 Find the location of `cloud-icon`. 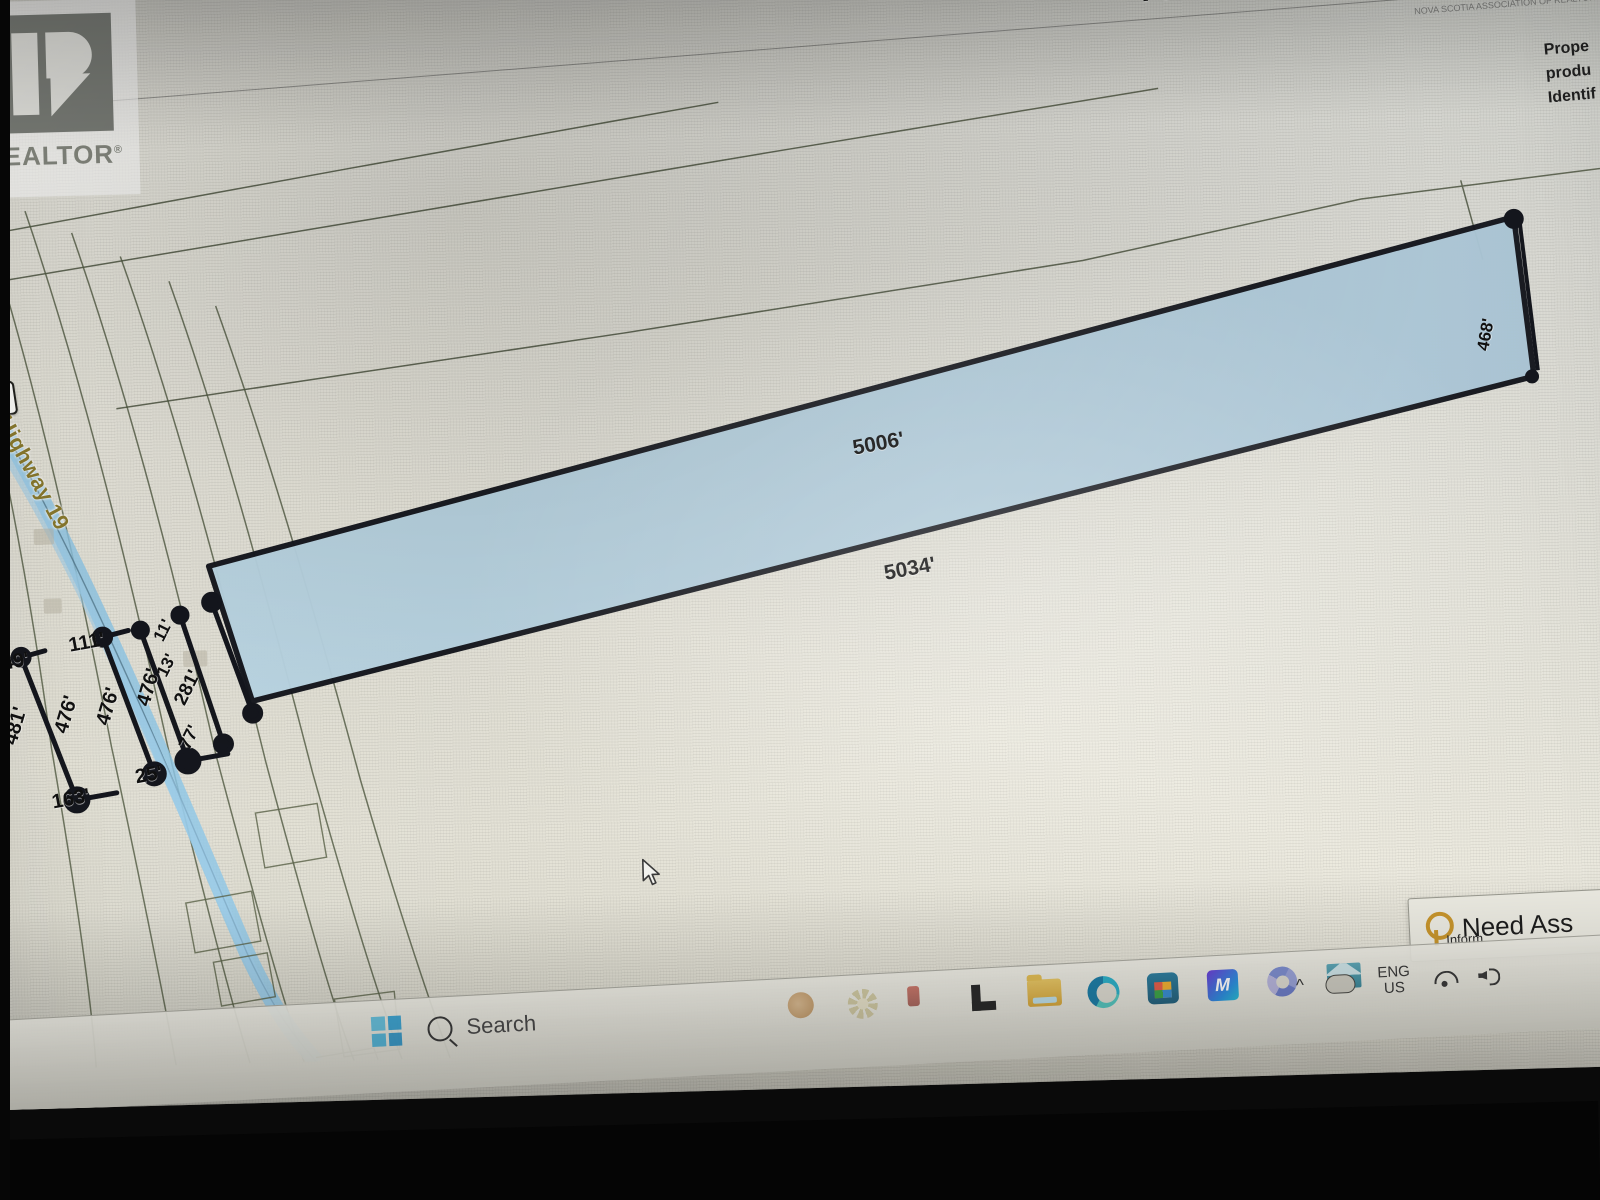

cloud-icon is located at coordinates (1341, 983).